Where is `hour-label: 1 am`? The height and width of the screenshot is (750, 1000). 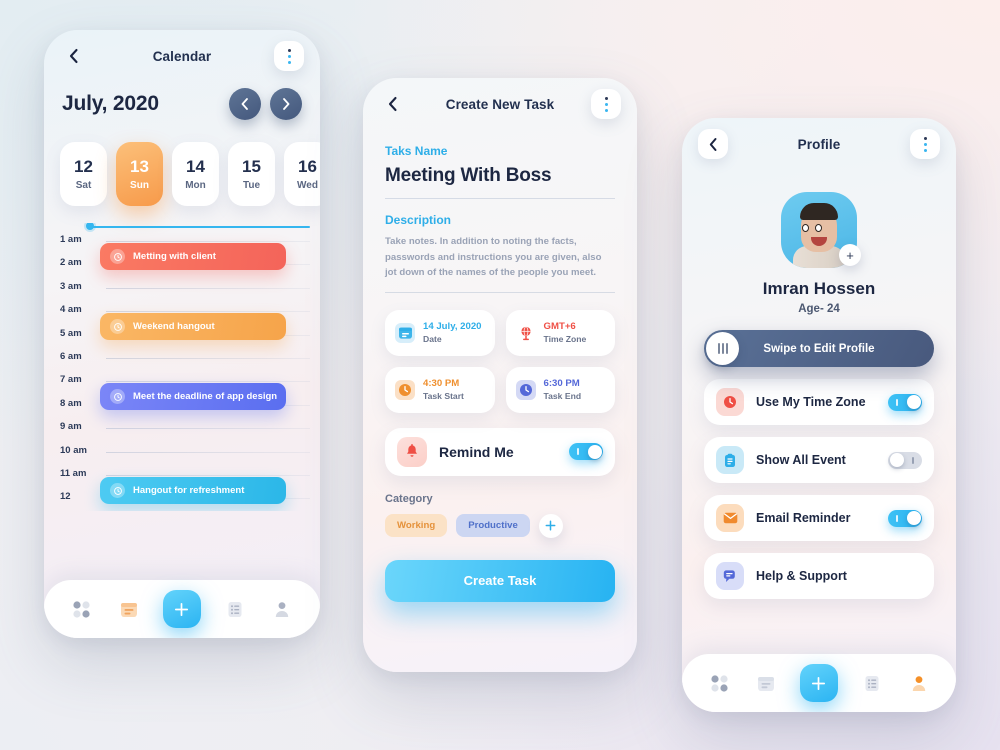
hour-label: 1 am is located at coordinates (71, 239).